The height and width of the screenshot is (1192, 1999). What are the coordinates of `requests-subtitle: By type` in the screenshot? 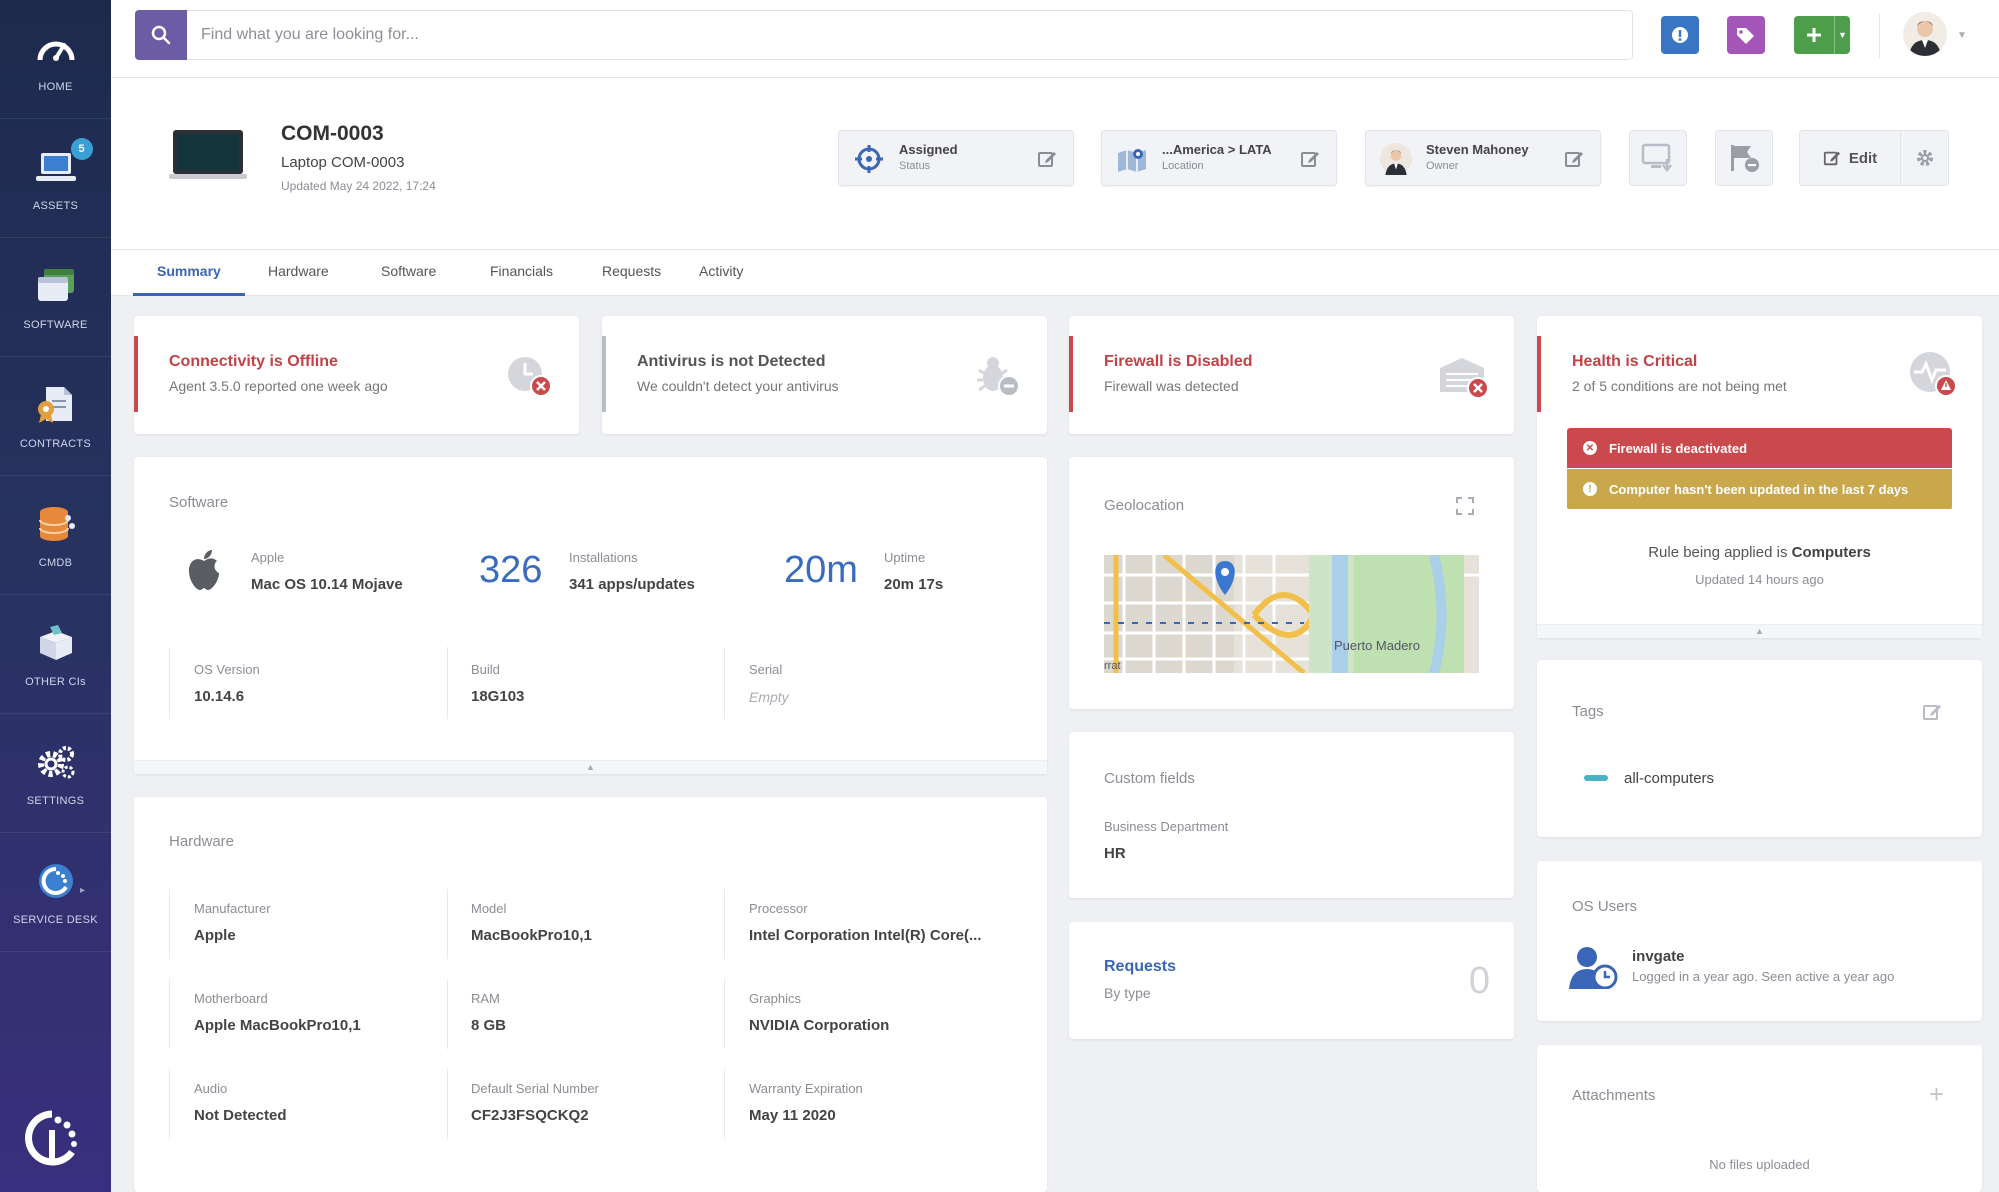 It's located at (1127, 993).